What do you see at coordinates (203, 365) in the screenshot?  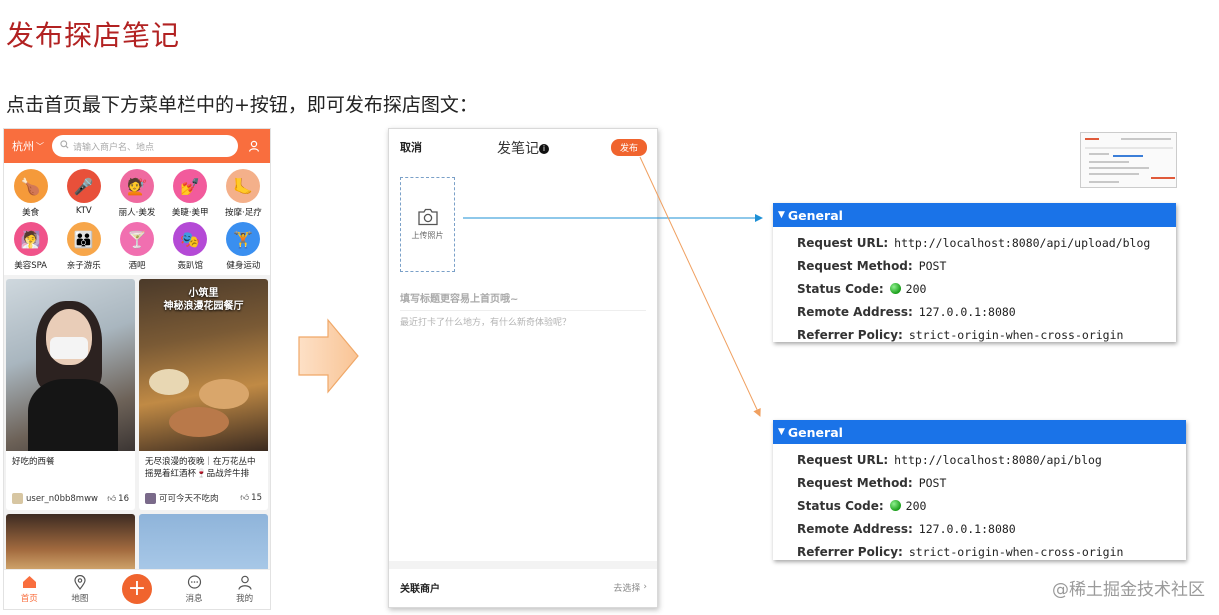 I see `card-photo: 小筑里 神秘浪漫花园餐厅` at bounding box center [203, 365].